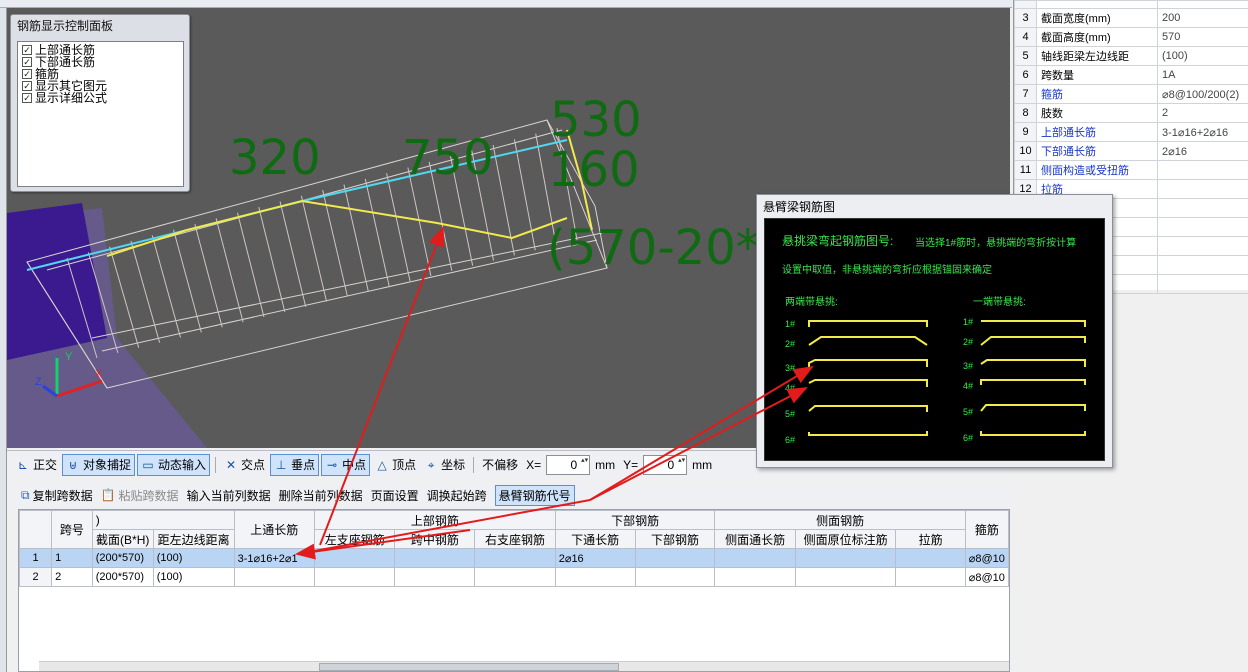 This screenshot has height=672, width=1248. What do you see at coordinates (595, 558) in the screenshot?
I see `bottom-through-cell: 2⌀16` at bounding box center [595, 558].